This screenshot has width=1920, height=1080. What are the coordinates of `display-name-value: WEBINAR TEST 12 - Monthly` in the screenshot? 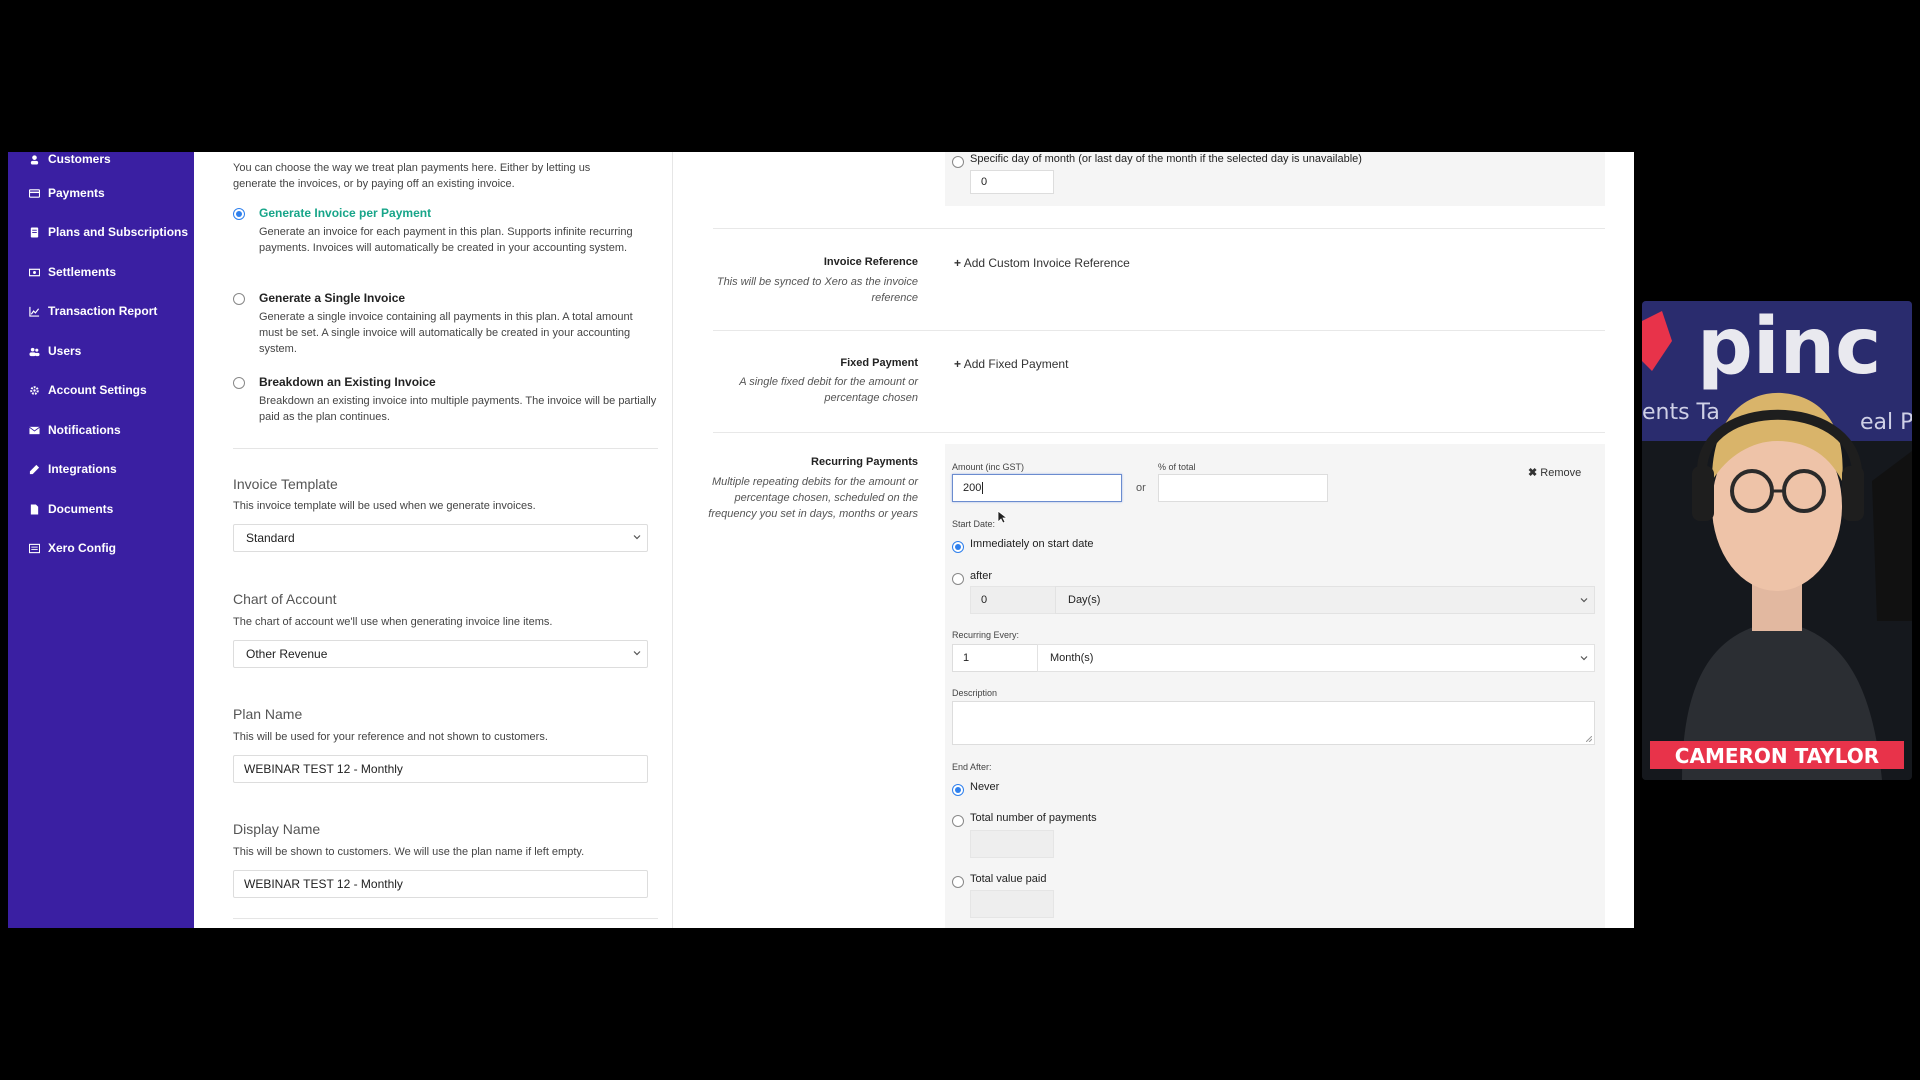 It's located at (323, 884).